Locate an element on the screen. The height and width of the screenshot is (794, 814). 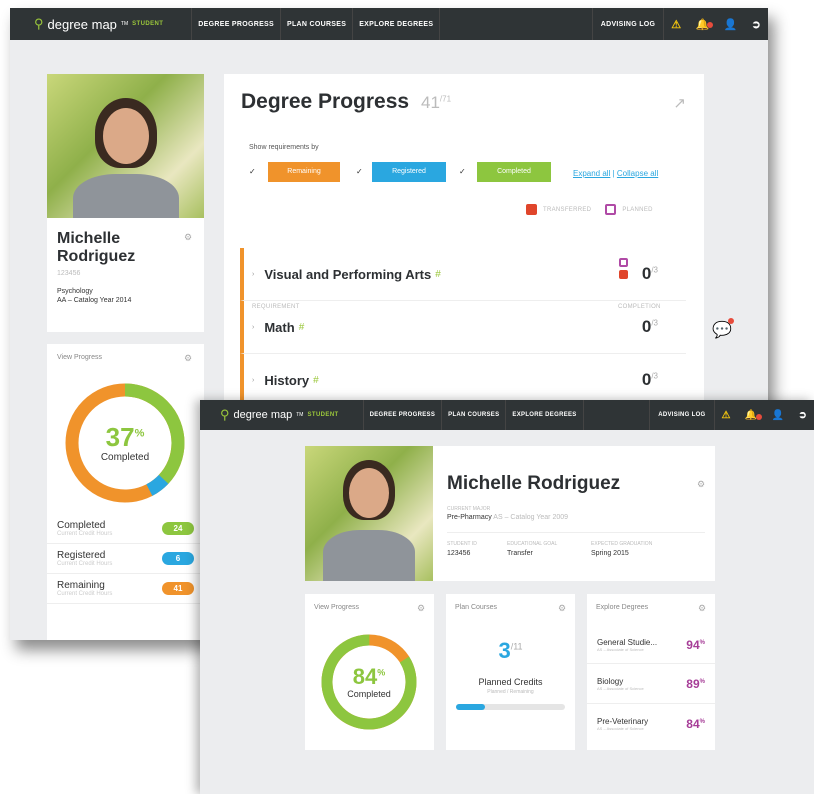
card-title: Explore Degrees is located at coordinates (622, 607).